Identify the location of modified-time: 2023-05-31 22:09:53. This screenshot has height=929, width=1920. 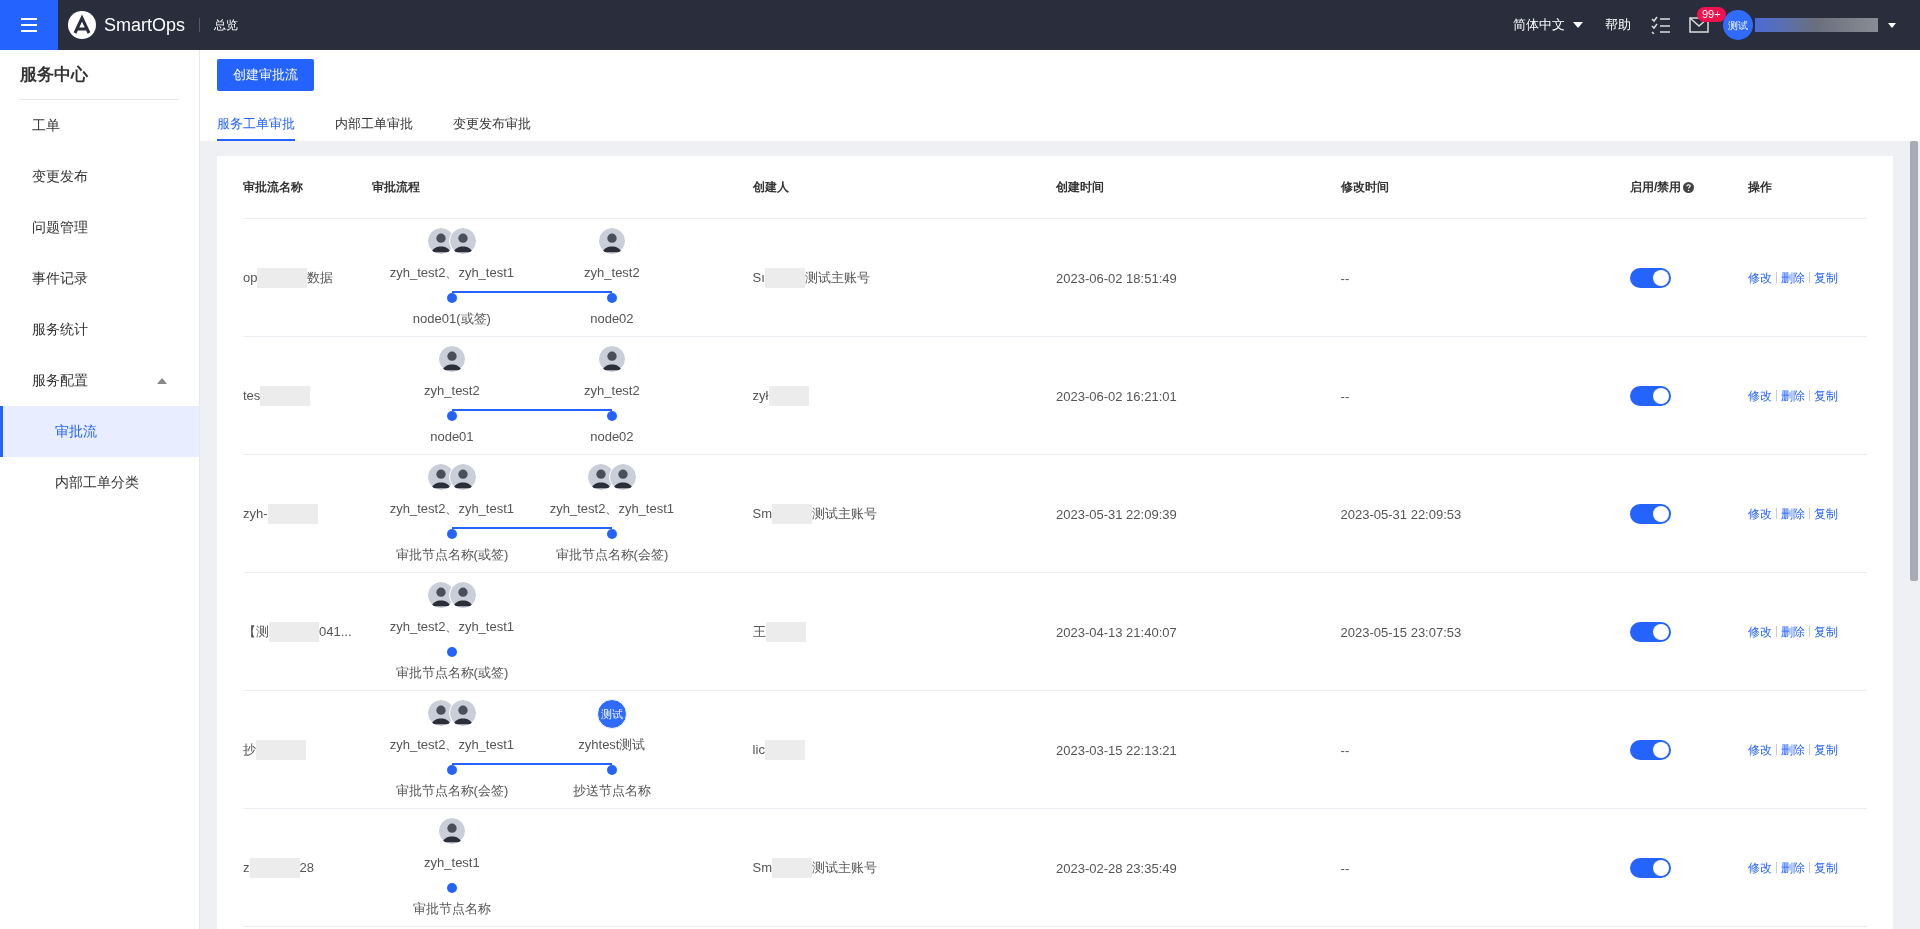
(1401, 514).